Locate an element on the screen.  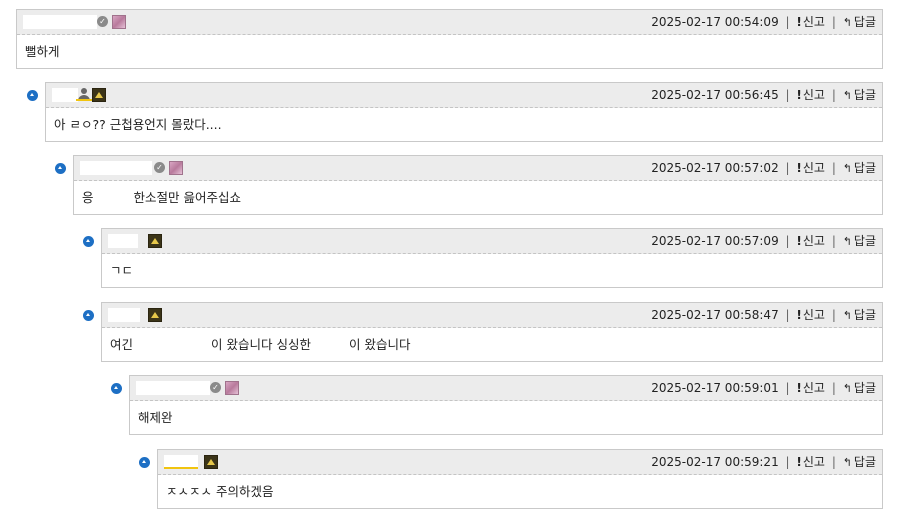
comment-meta: 2025-02-17 00:58:47 | !신고 | ↰ 답글 is located at coordinates (763, 315).